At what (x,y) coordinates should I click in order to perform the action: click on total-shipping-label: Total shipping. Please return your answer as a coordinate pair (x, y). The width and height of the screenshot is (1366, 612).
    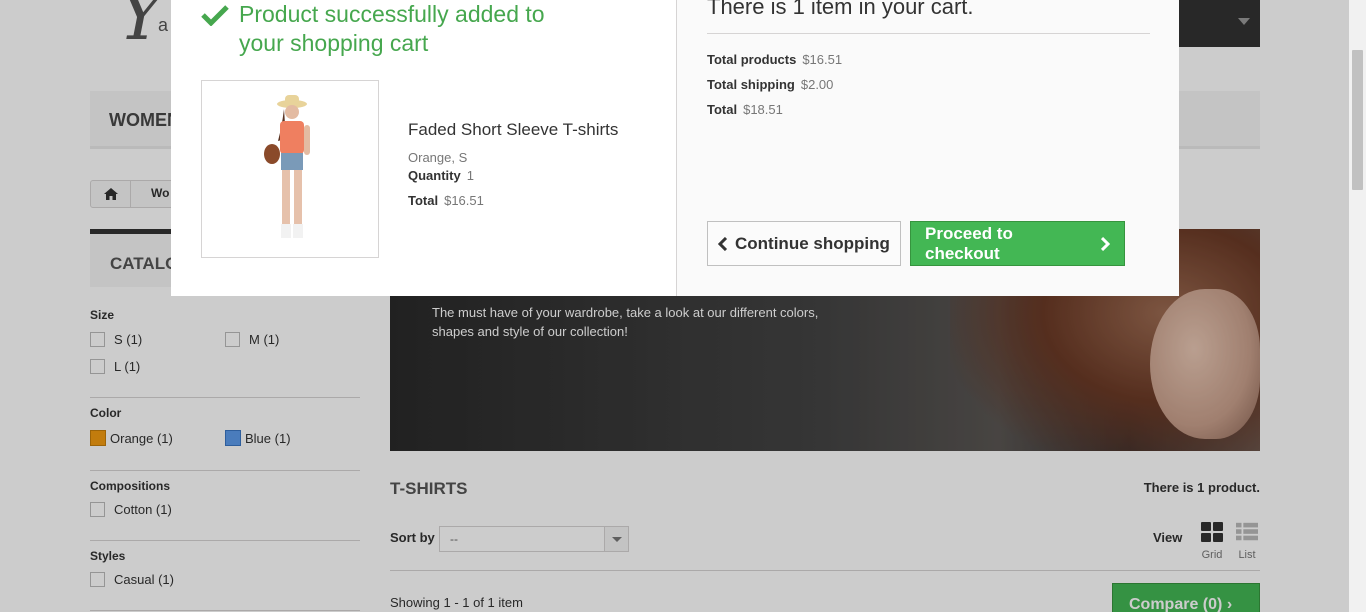
    Looking at the image, I should click on (751, 84).